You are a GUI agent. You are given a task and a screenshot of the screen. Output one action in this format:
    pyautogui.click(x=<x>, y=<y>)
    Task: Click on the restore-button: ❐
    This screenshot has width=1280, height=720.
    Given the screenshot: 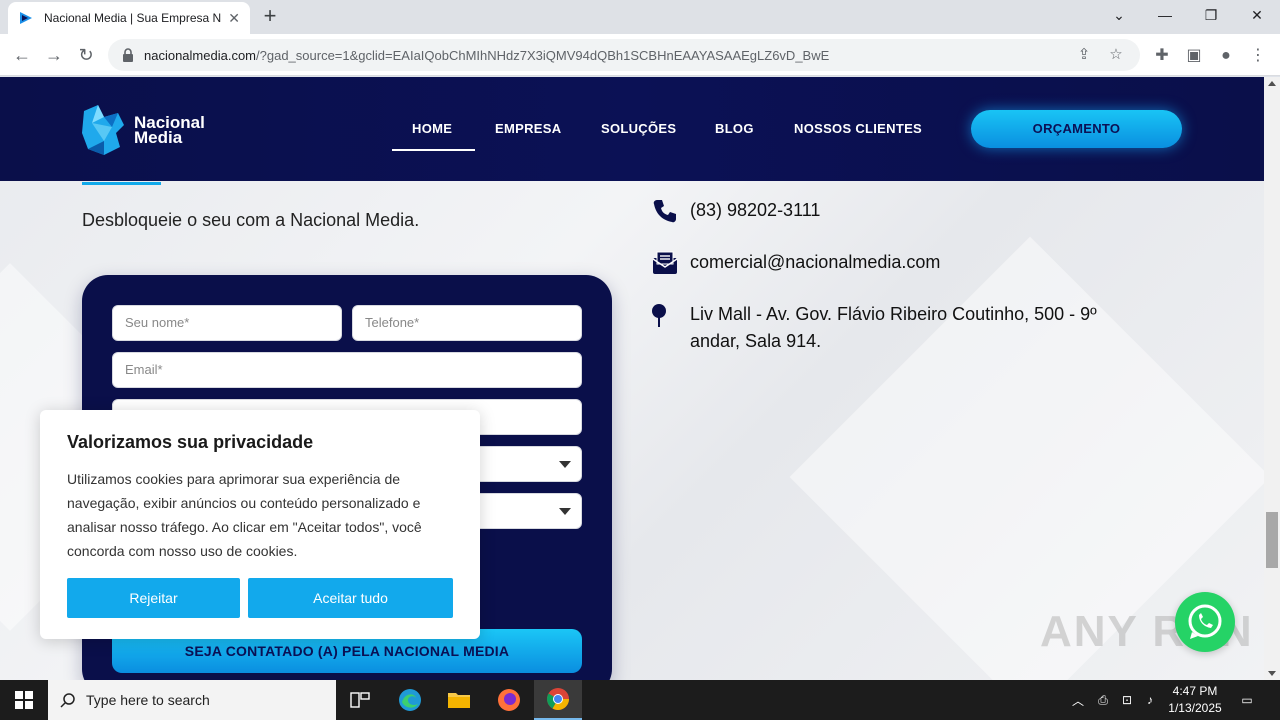 What is the action you would take?
    pyautogui.click(x=1211, y=15)
    